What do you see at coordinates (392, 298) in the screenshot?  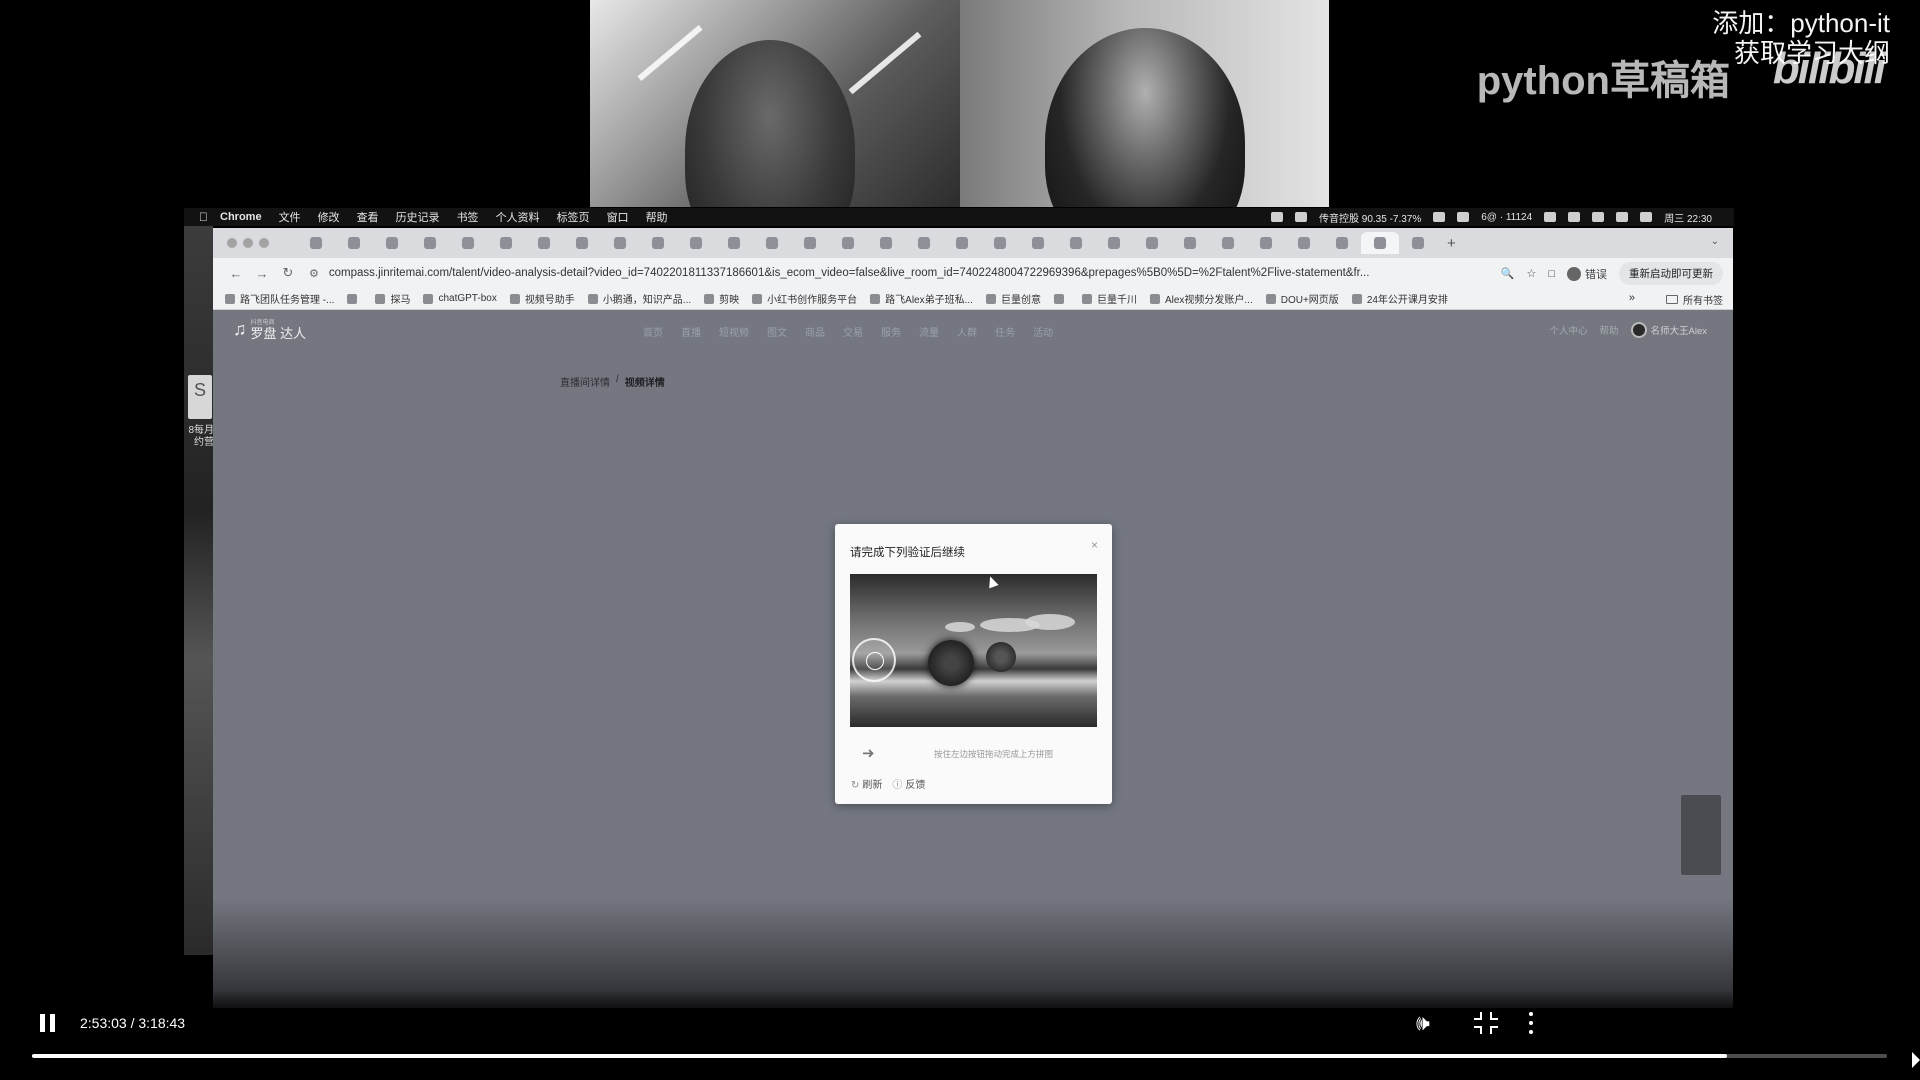 I see `bookmark-item: 探马` at bounding box center [392, 298].